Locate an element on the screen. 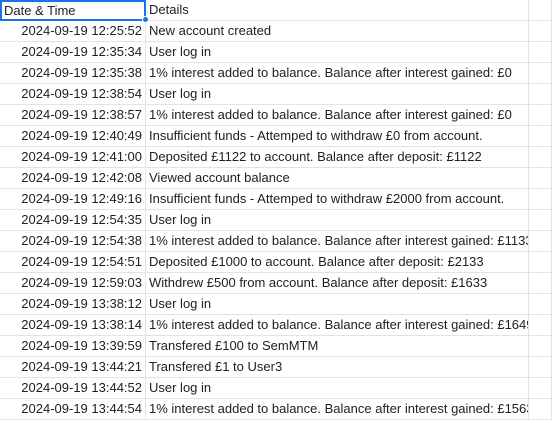 The height and width of the screenshot is (423, 552). cell-details: Transfered £100 to SemMTM is located at coordinates (337, 346).